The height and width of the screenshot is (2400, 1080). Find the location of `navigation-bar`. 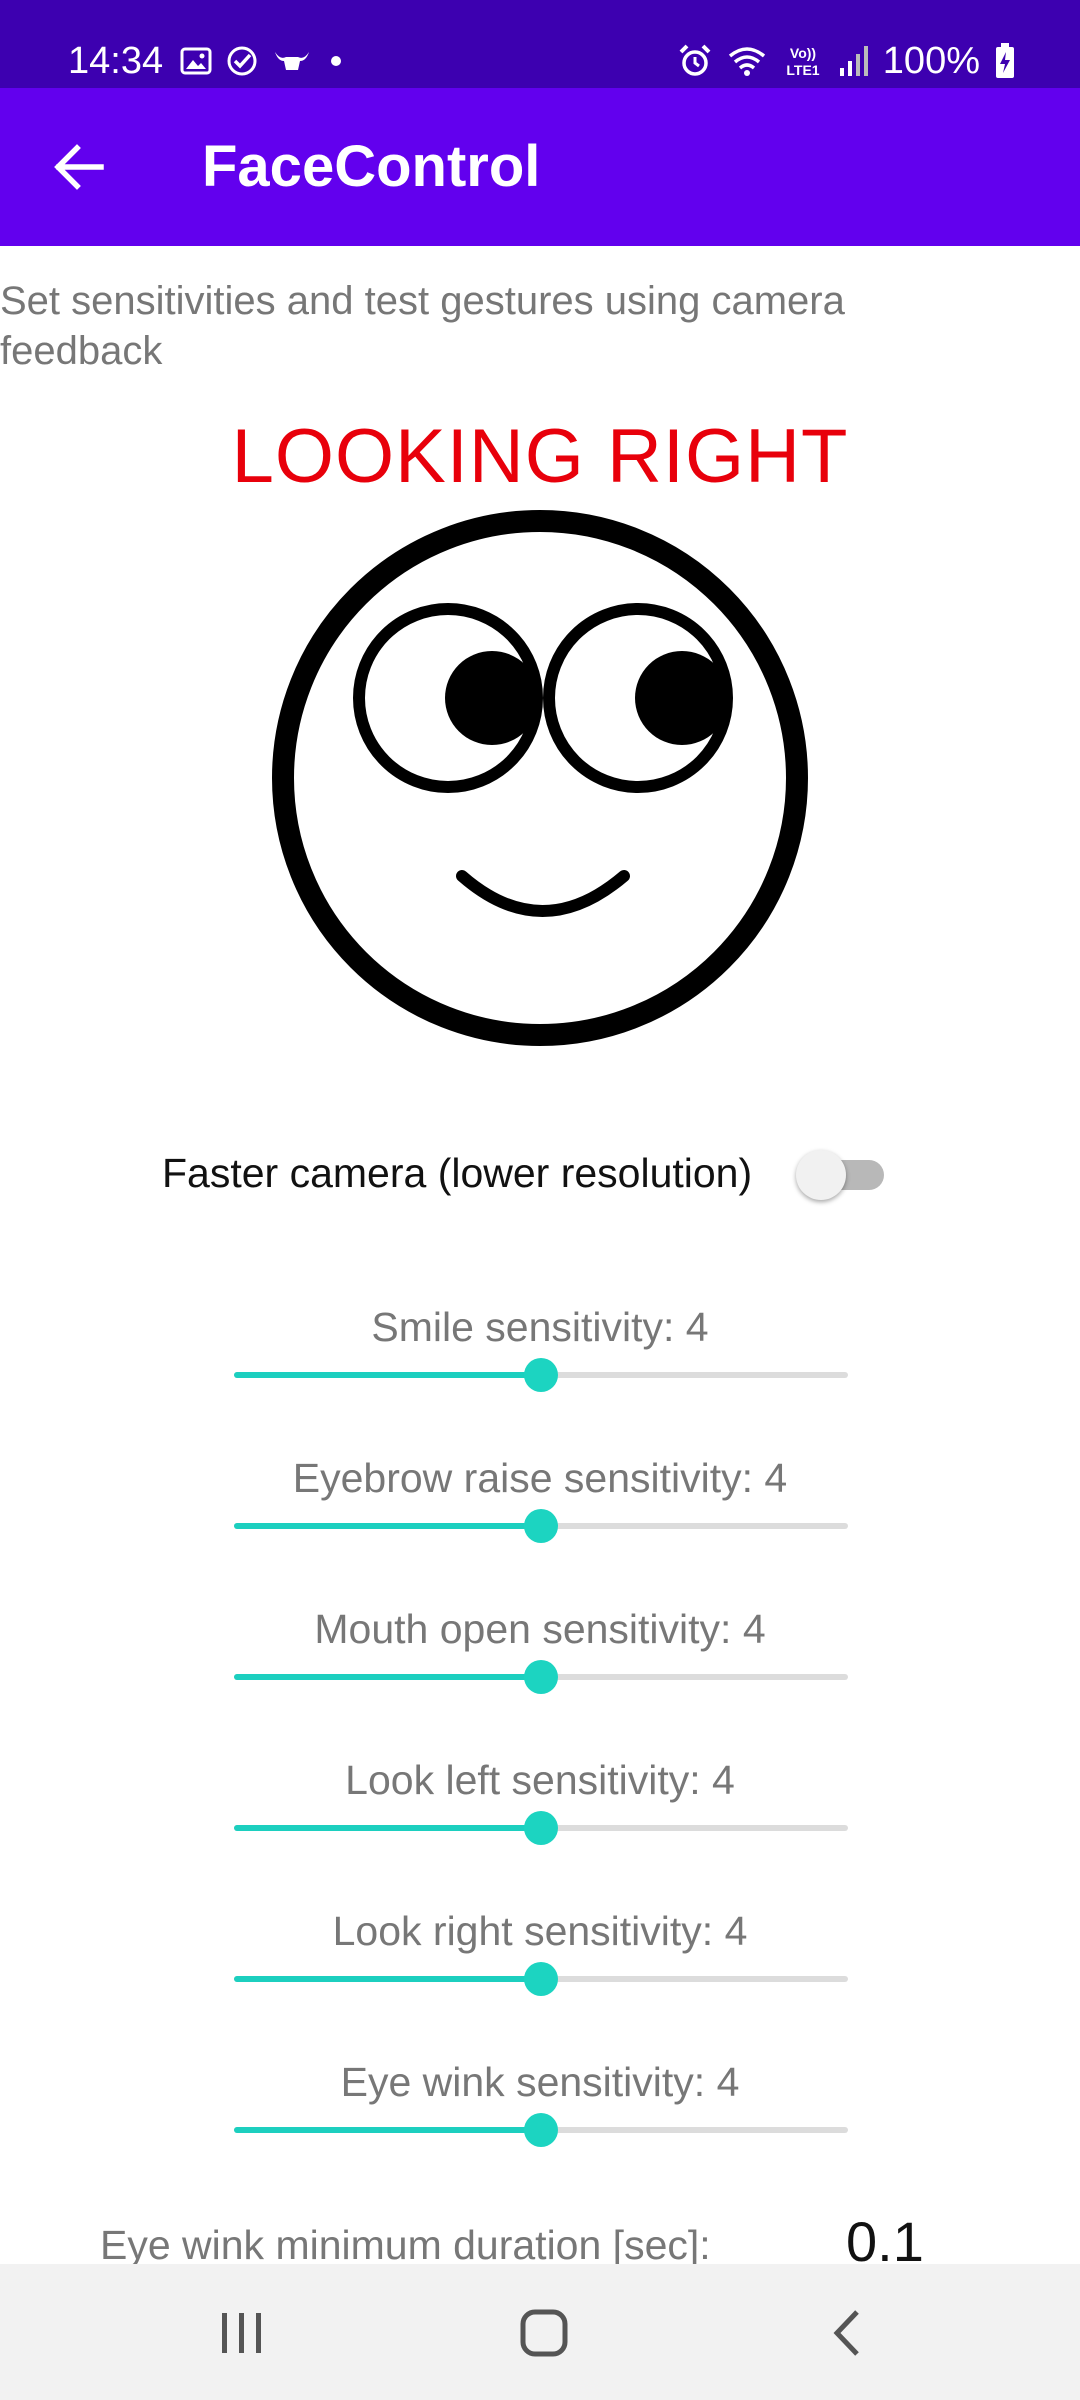

navigation-bar is located at coordinates (540, 2332).